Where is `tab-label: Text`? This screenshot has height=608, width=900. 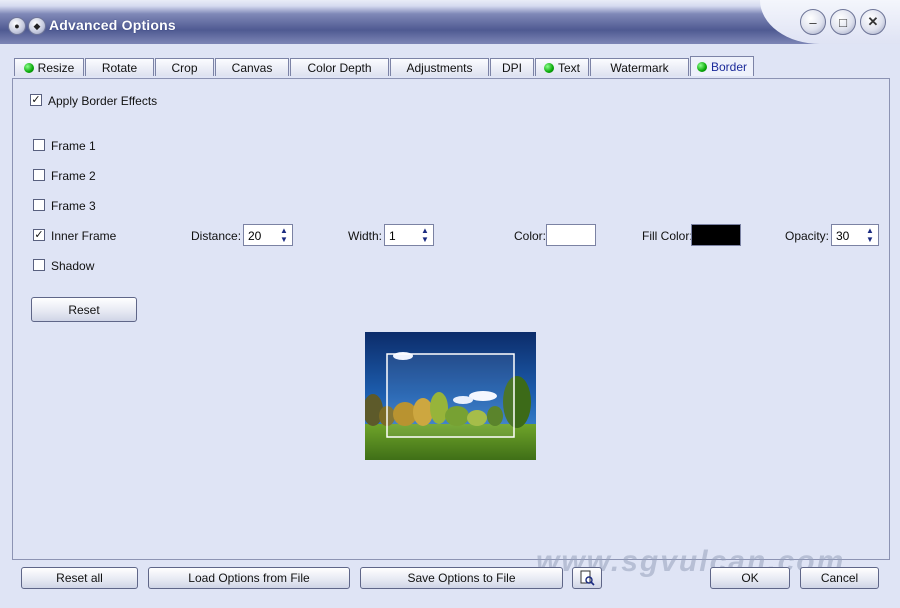 tab-label: Text is located at coordinates (568, 67).